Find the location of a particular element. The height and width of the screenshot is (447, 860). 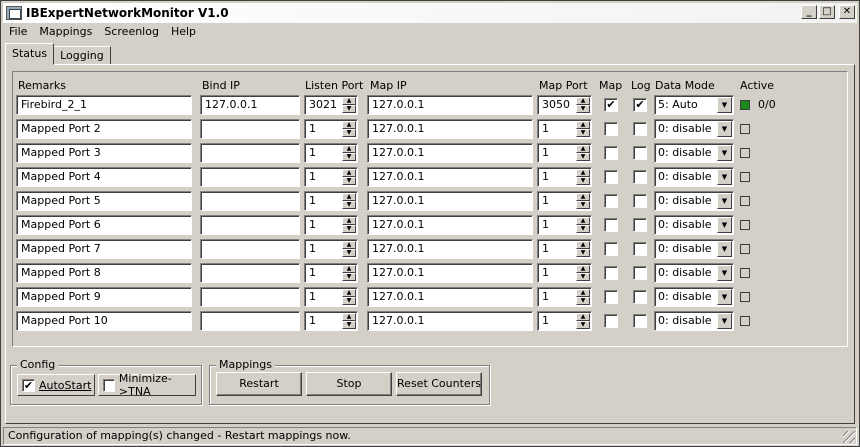

menu-mappings: Mappings is located at coordinates (65, 33).